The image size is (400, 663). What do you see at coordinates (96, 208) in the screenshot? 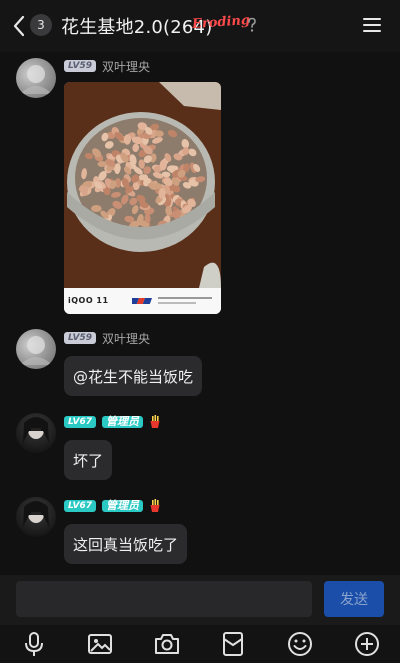
I see `peanut` at bounding box center [96, 208].